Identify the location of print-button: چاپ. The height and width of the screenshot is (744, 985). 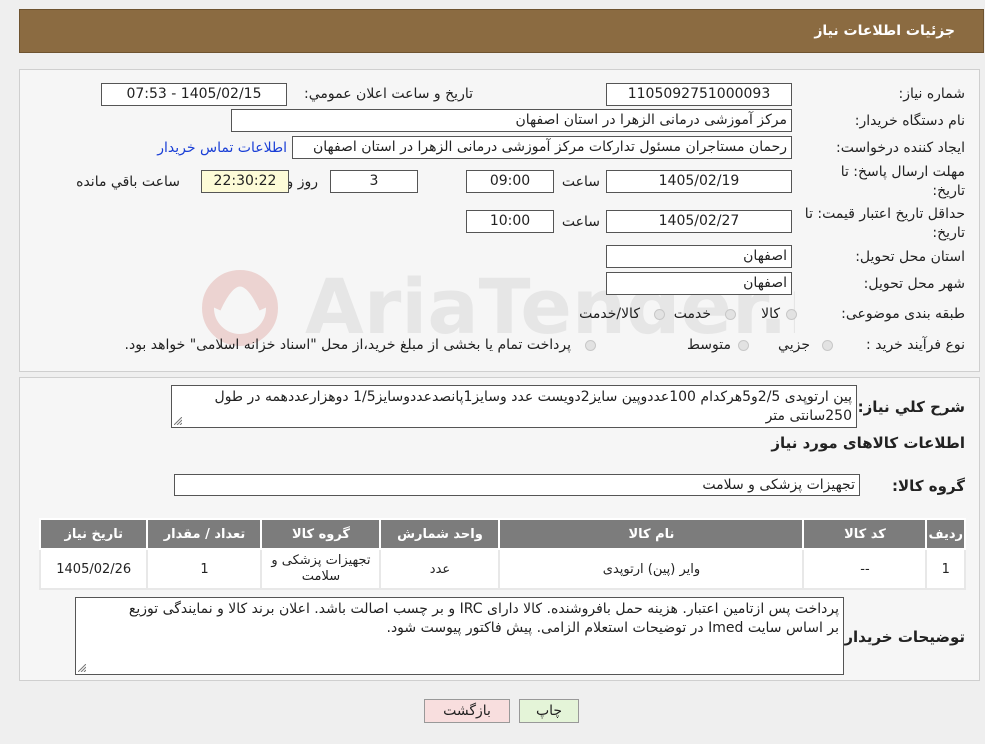
(549, 711).